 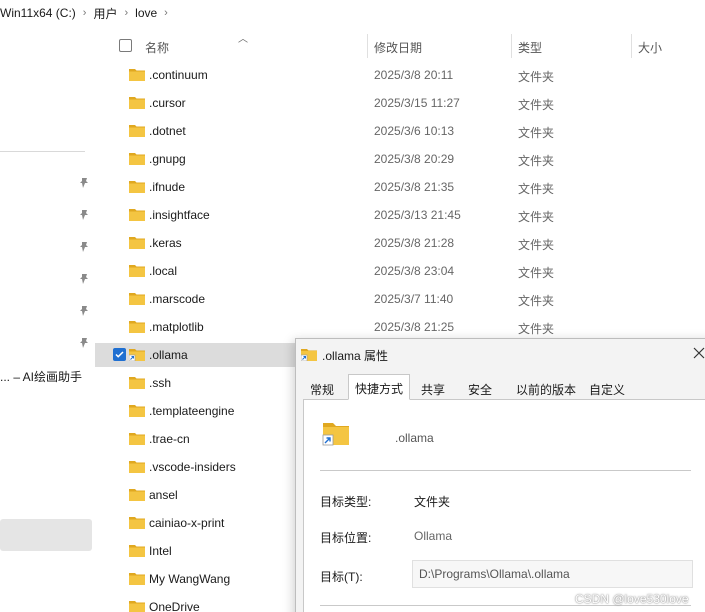 What do you see at coordinates (146, 13) in the screenshot?
I see `breadcrumb-love: love` at bounding box center [146, 13].